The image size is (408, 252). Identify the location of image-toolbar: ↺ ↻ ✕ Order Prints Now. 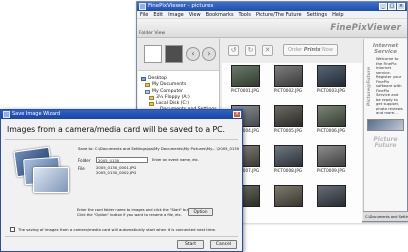
(290, 50).